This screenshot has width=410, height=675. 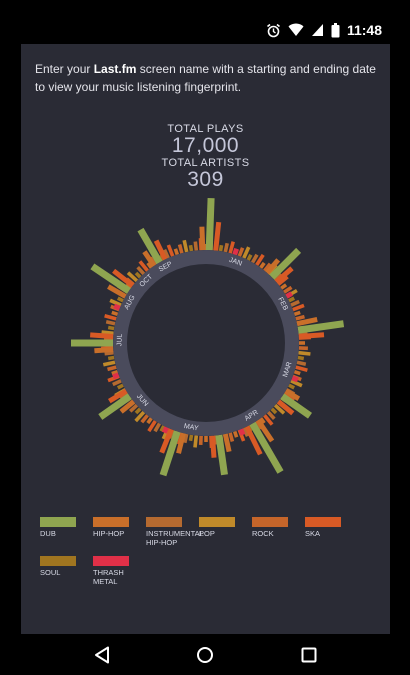 What do you see at coordinates (119, 340) in the screenshot?
I see `month-label-jul: JUL` at bounding box center [119, 340].